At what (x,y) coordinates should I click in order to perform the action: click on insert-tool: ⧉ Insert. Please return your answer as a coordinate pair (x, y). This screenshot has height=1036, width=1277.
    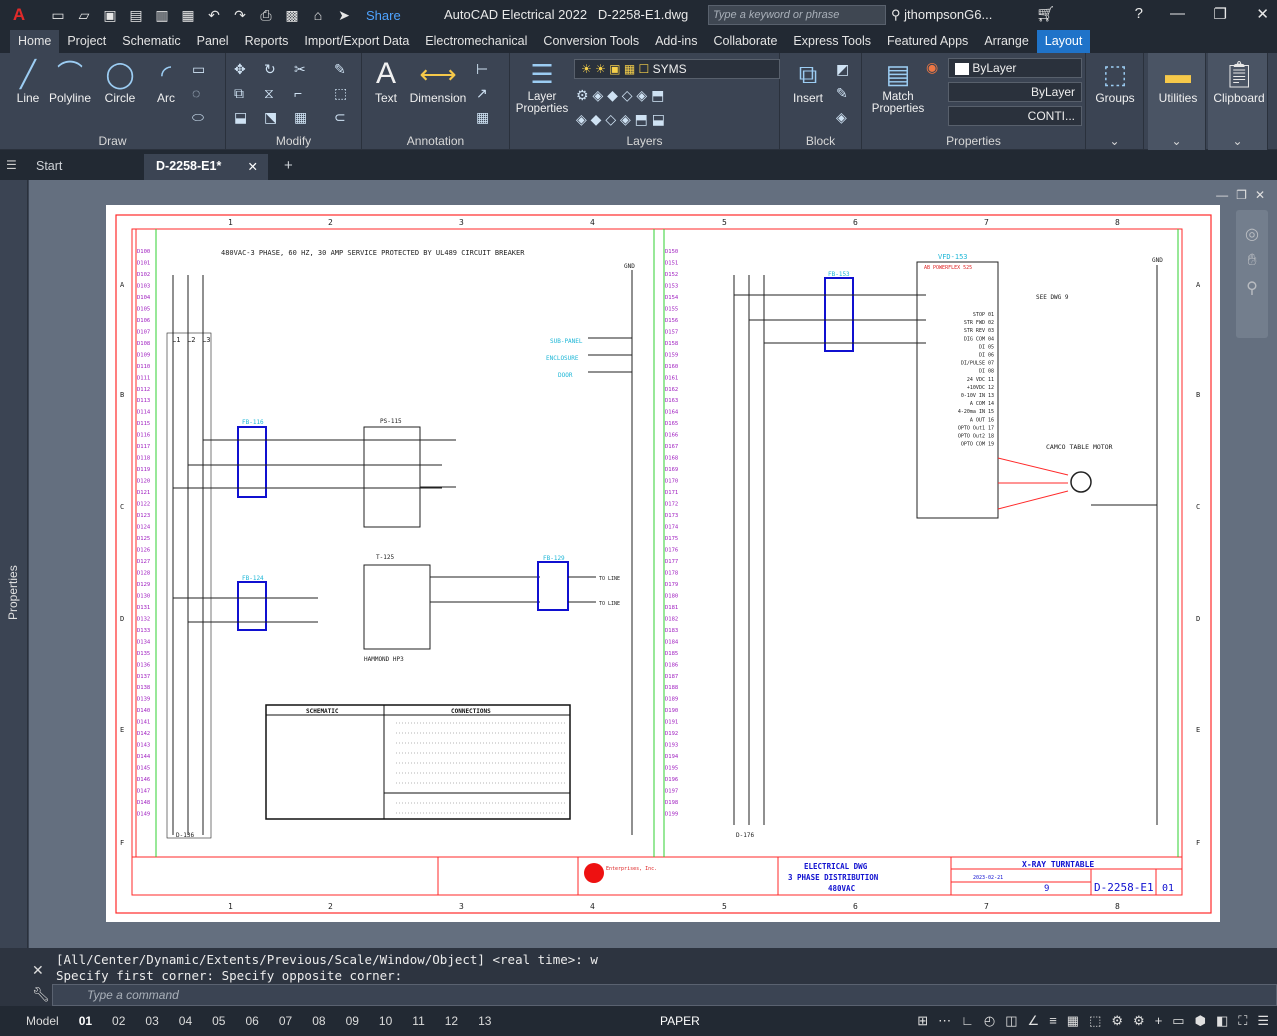
    Looking at the image, I should click on (808, 81).